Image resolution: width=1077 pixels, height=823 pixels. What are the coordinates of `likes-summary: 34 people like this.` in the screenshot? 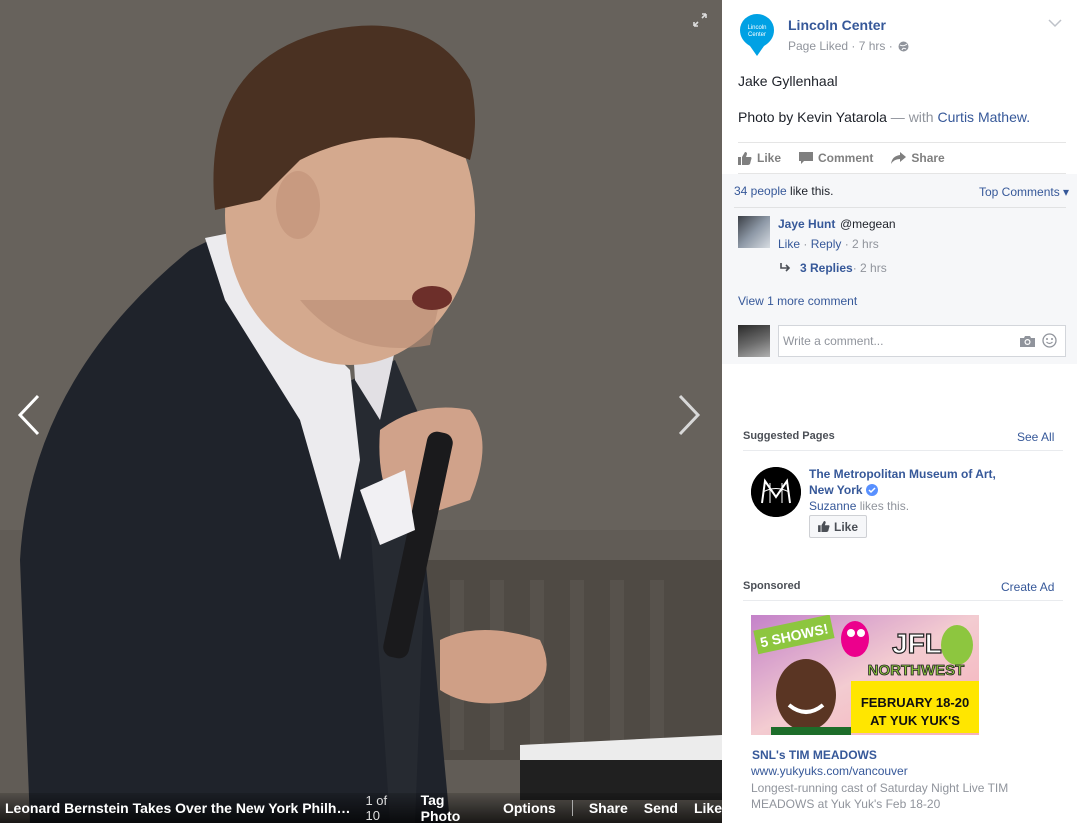 It's located at (783, 191).